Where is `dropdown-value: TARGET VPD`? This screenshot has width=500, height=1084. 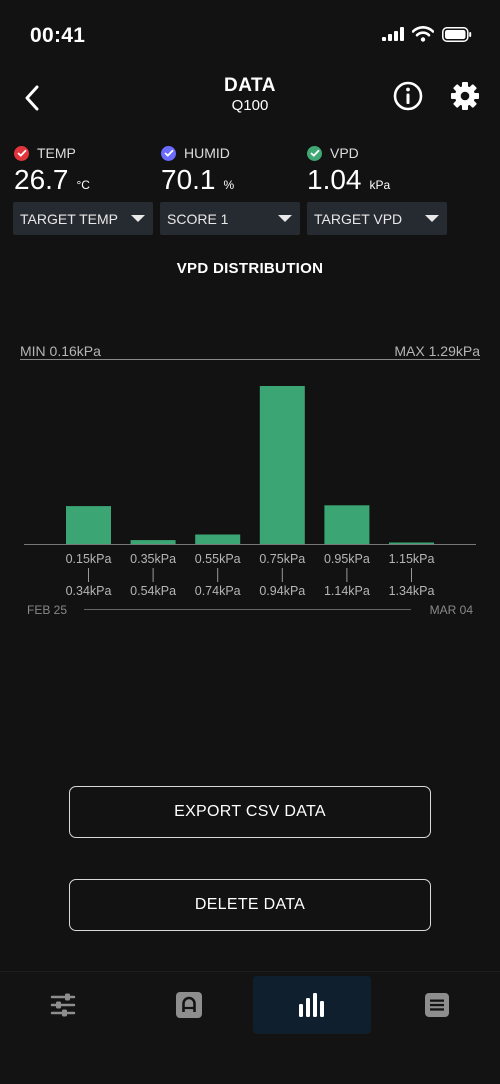 dropdown-value: TARGET VPD is located at coordinates (358, 218).